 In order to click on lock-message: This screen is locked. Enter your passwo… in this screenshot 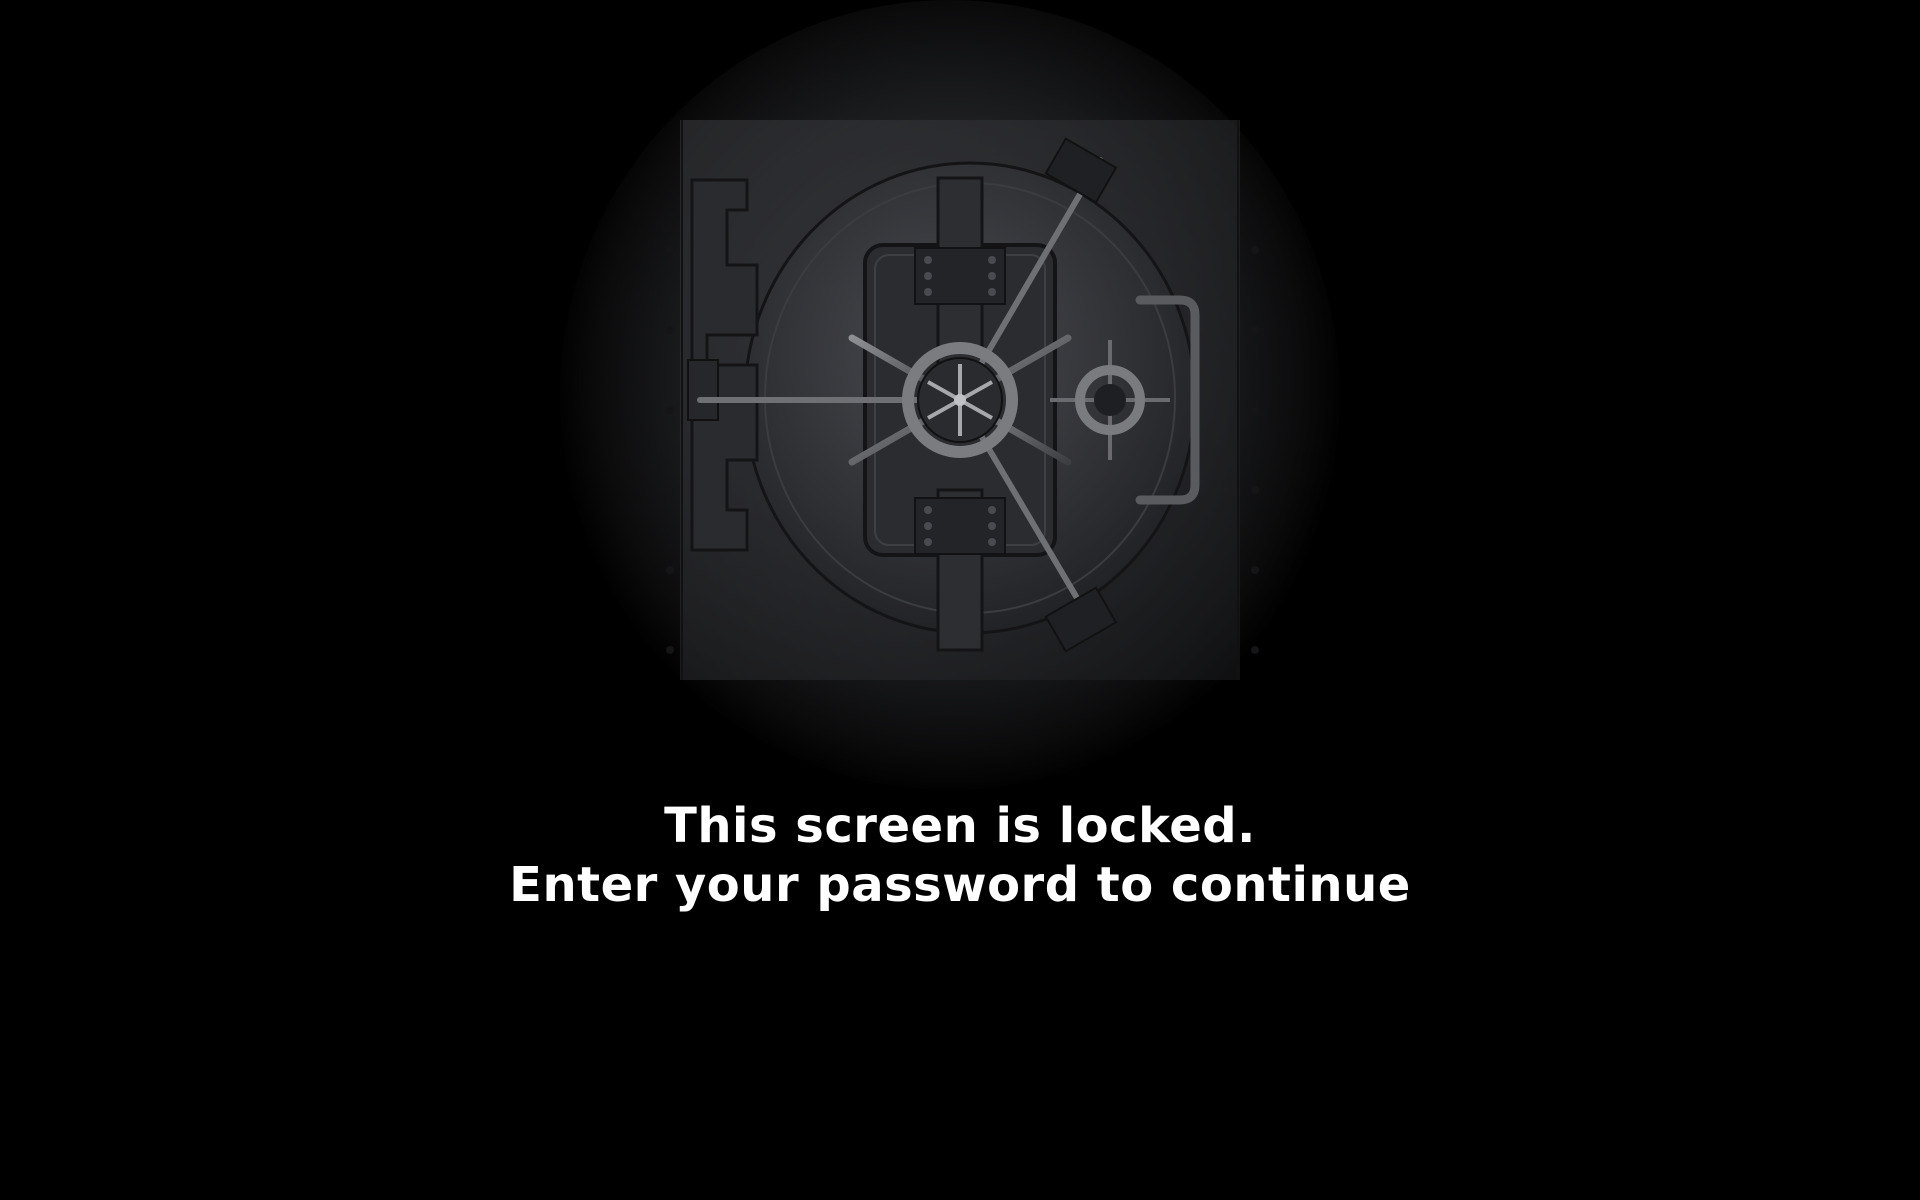, I will do `click(960, 856)`.